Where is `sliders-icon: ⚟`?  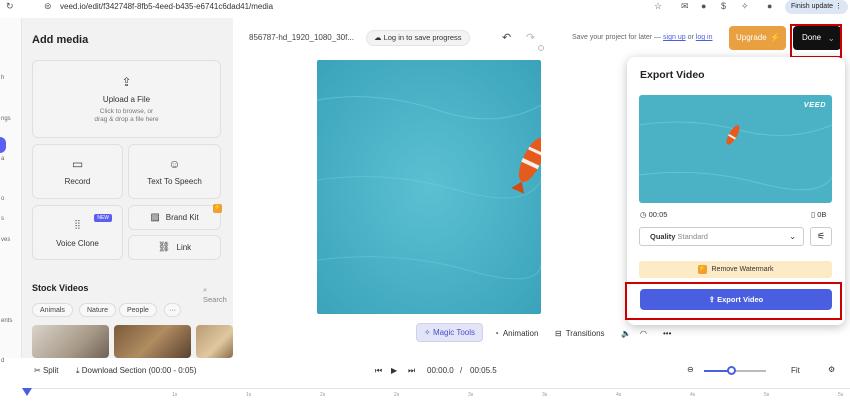 sliders-icon: ⚟ is located at coordinates (821, 236).